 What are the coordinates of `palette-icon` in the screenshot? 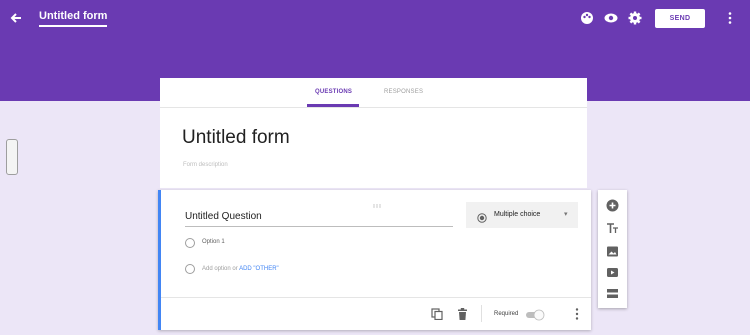 It's located at (587, 18).